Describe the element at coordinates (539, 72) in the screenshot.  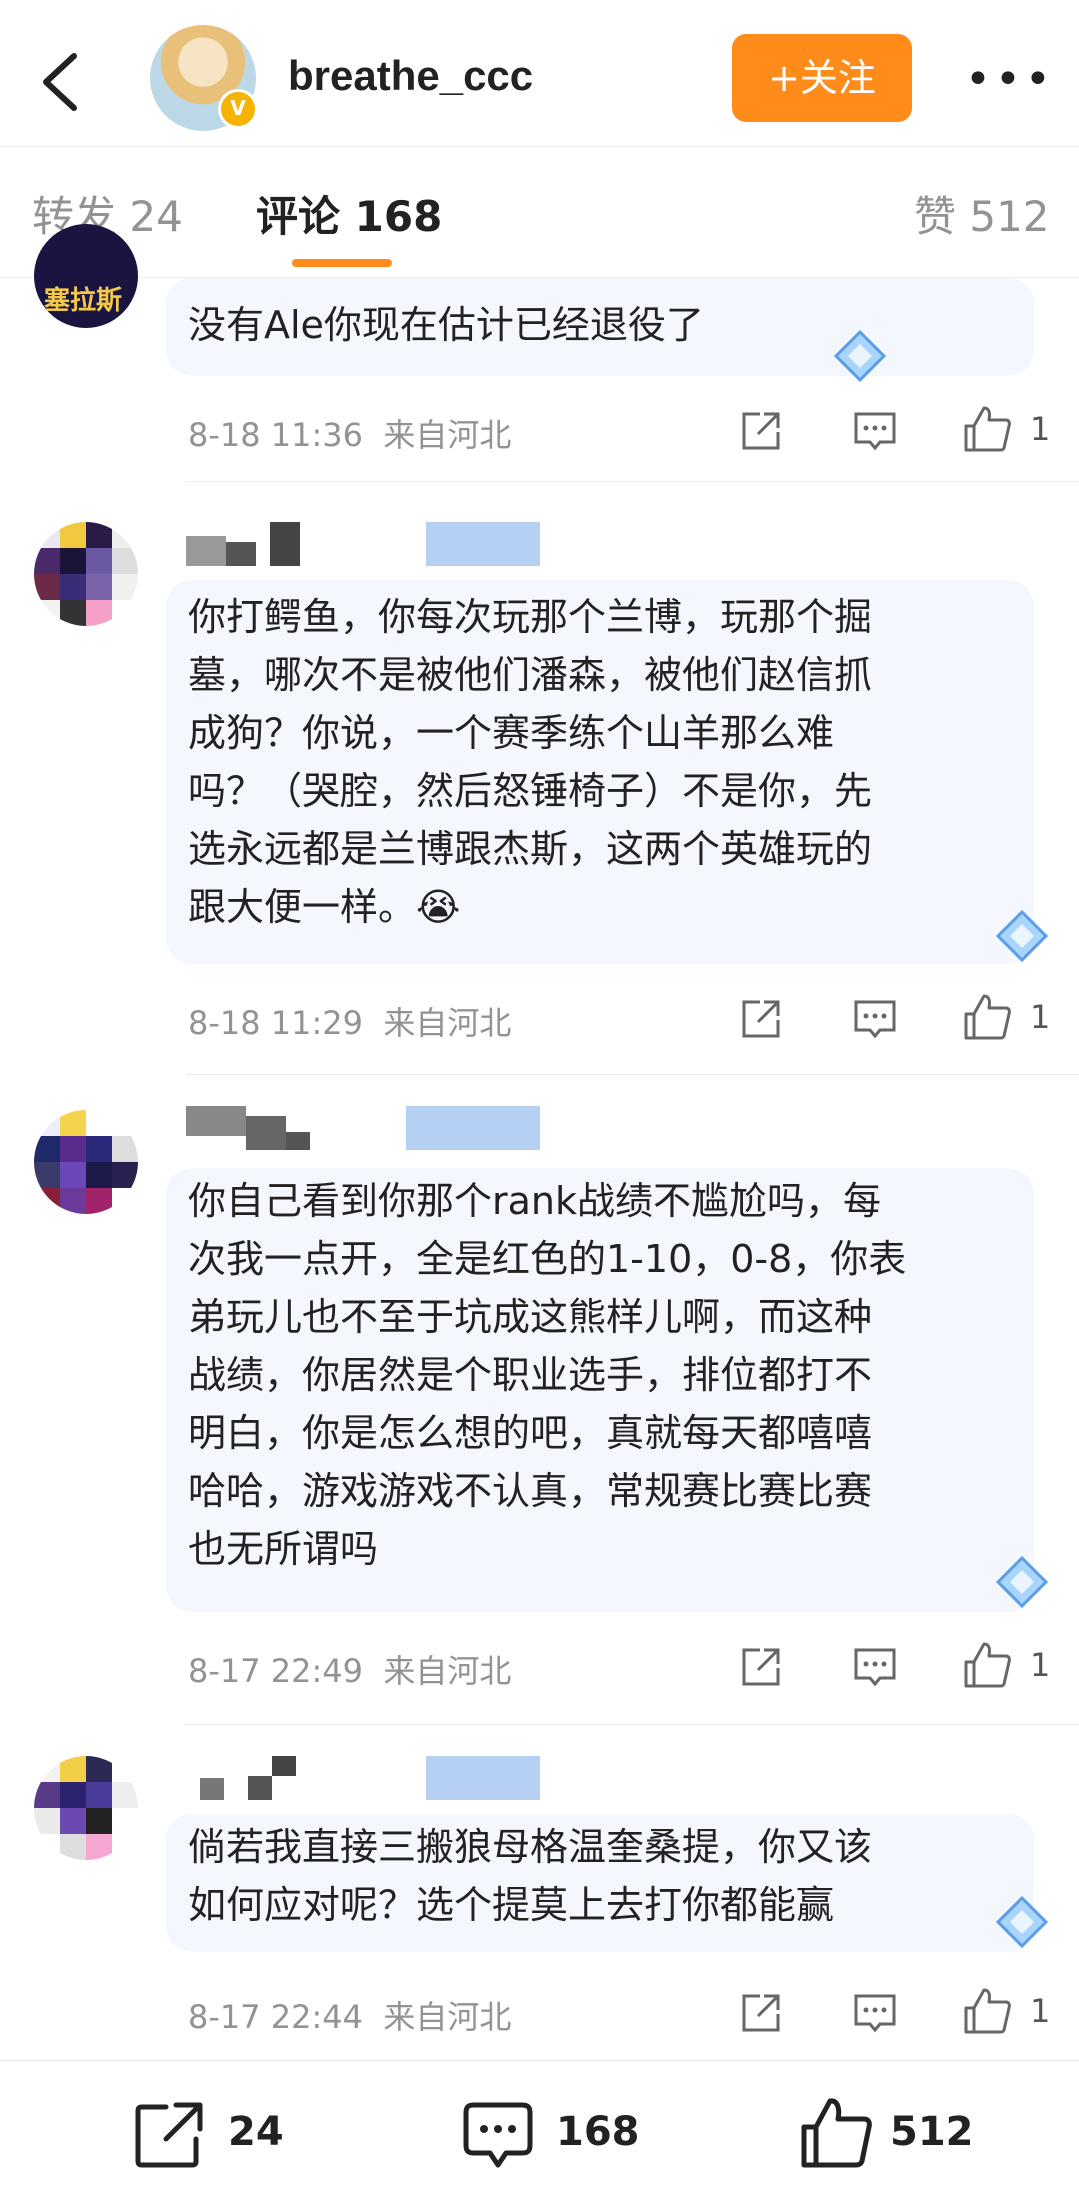
I see `top-bar: V breathe_ccc +关注 •••` at that location.